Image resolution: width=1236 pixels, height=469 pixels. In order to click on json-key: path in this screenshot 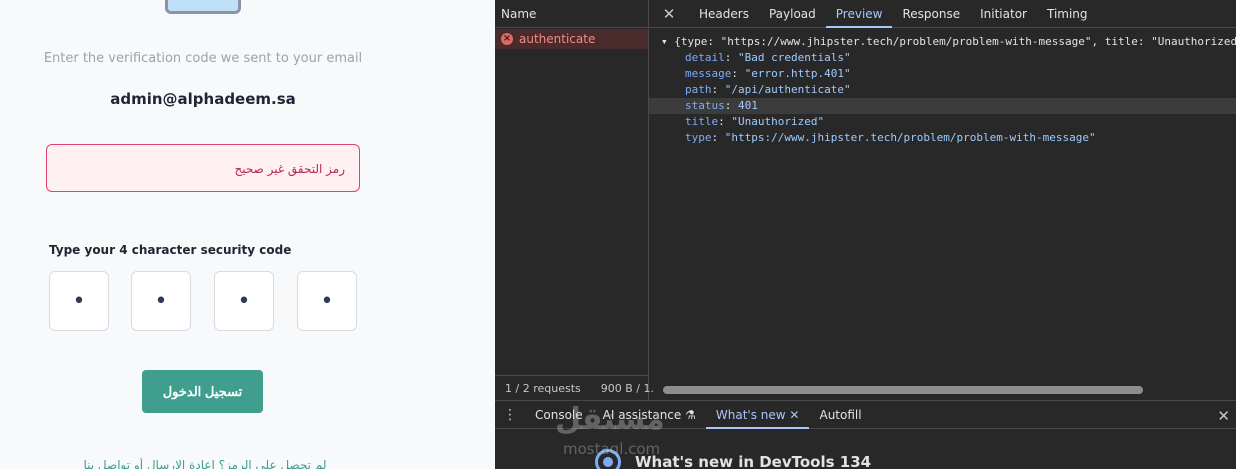, I will do `click(698, 89)`.